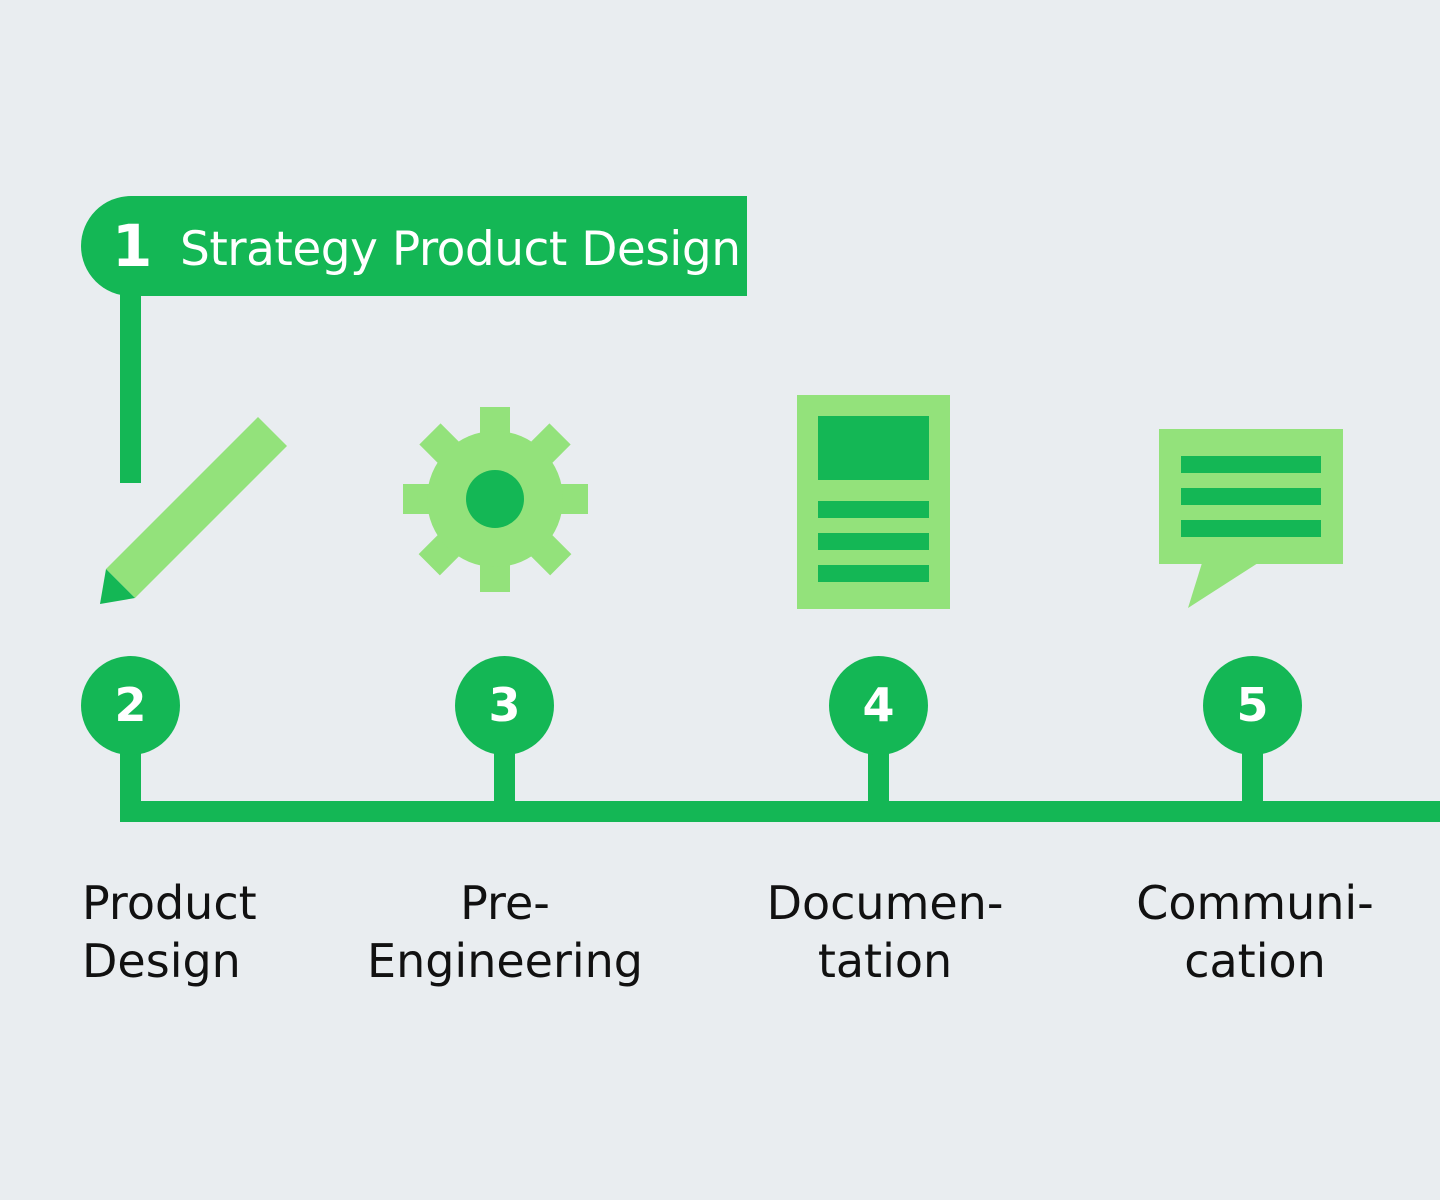  I want to click on step-4-label-line2: tation, so click(885, 961).